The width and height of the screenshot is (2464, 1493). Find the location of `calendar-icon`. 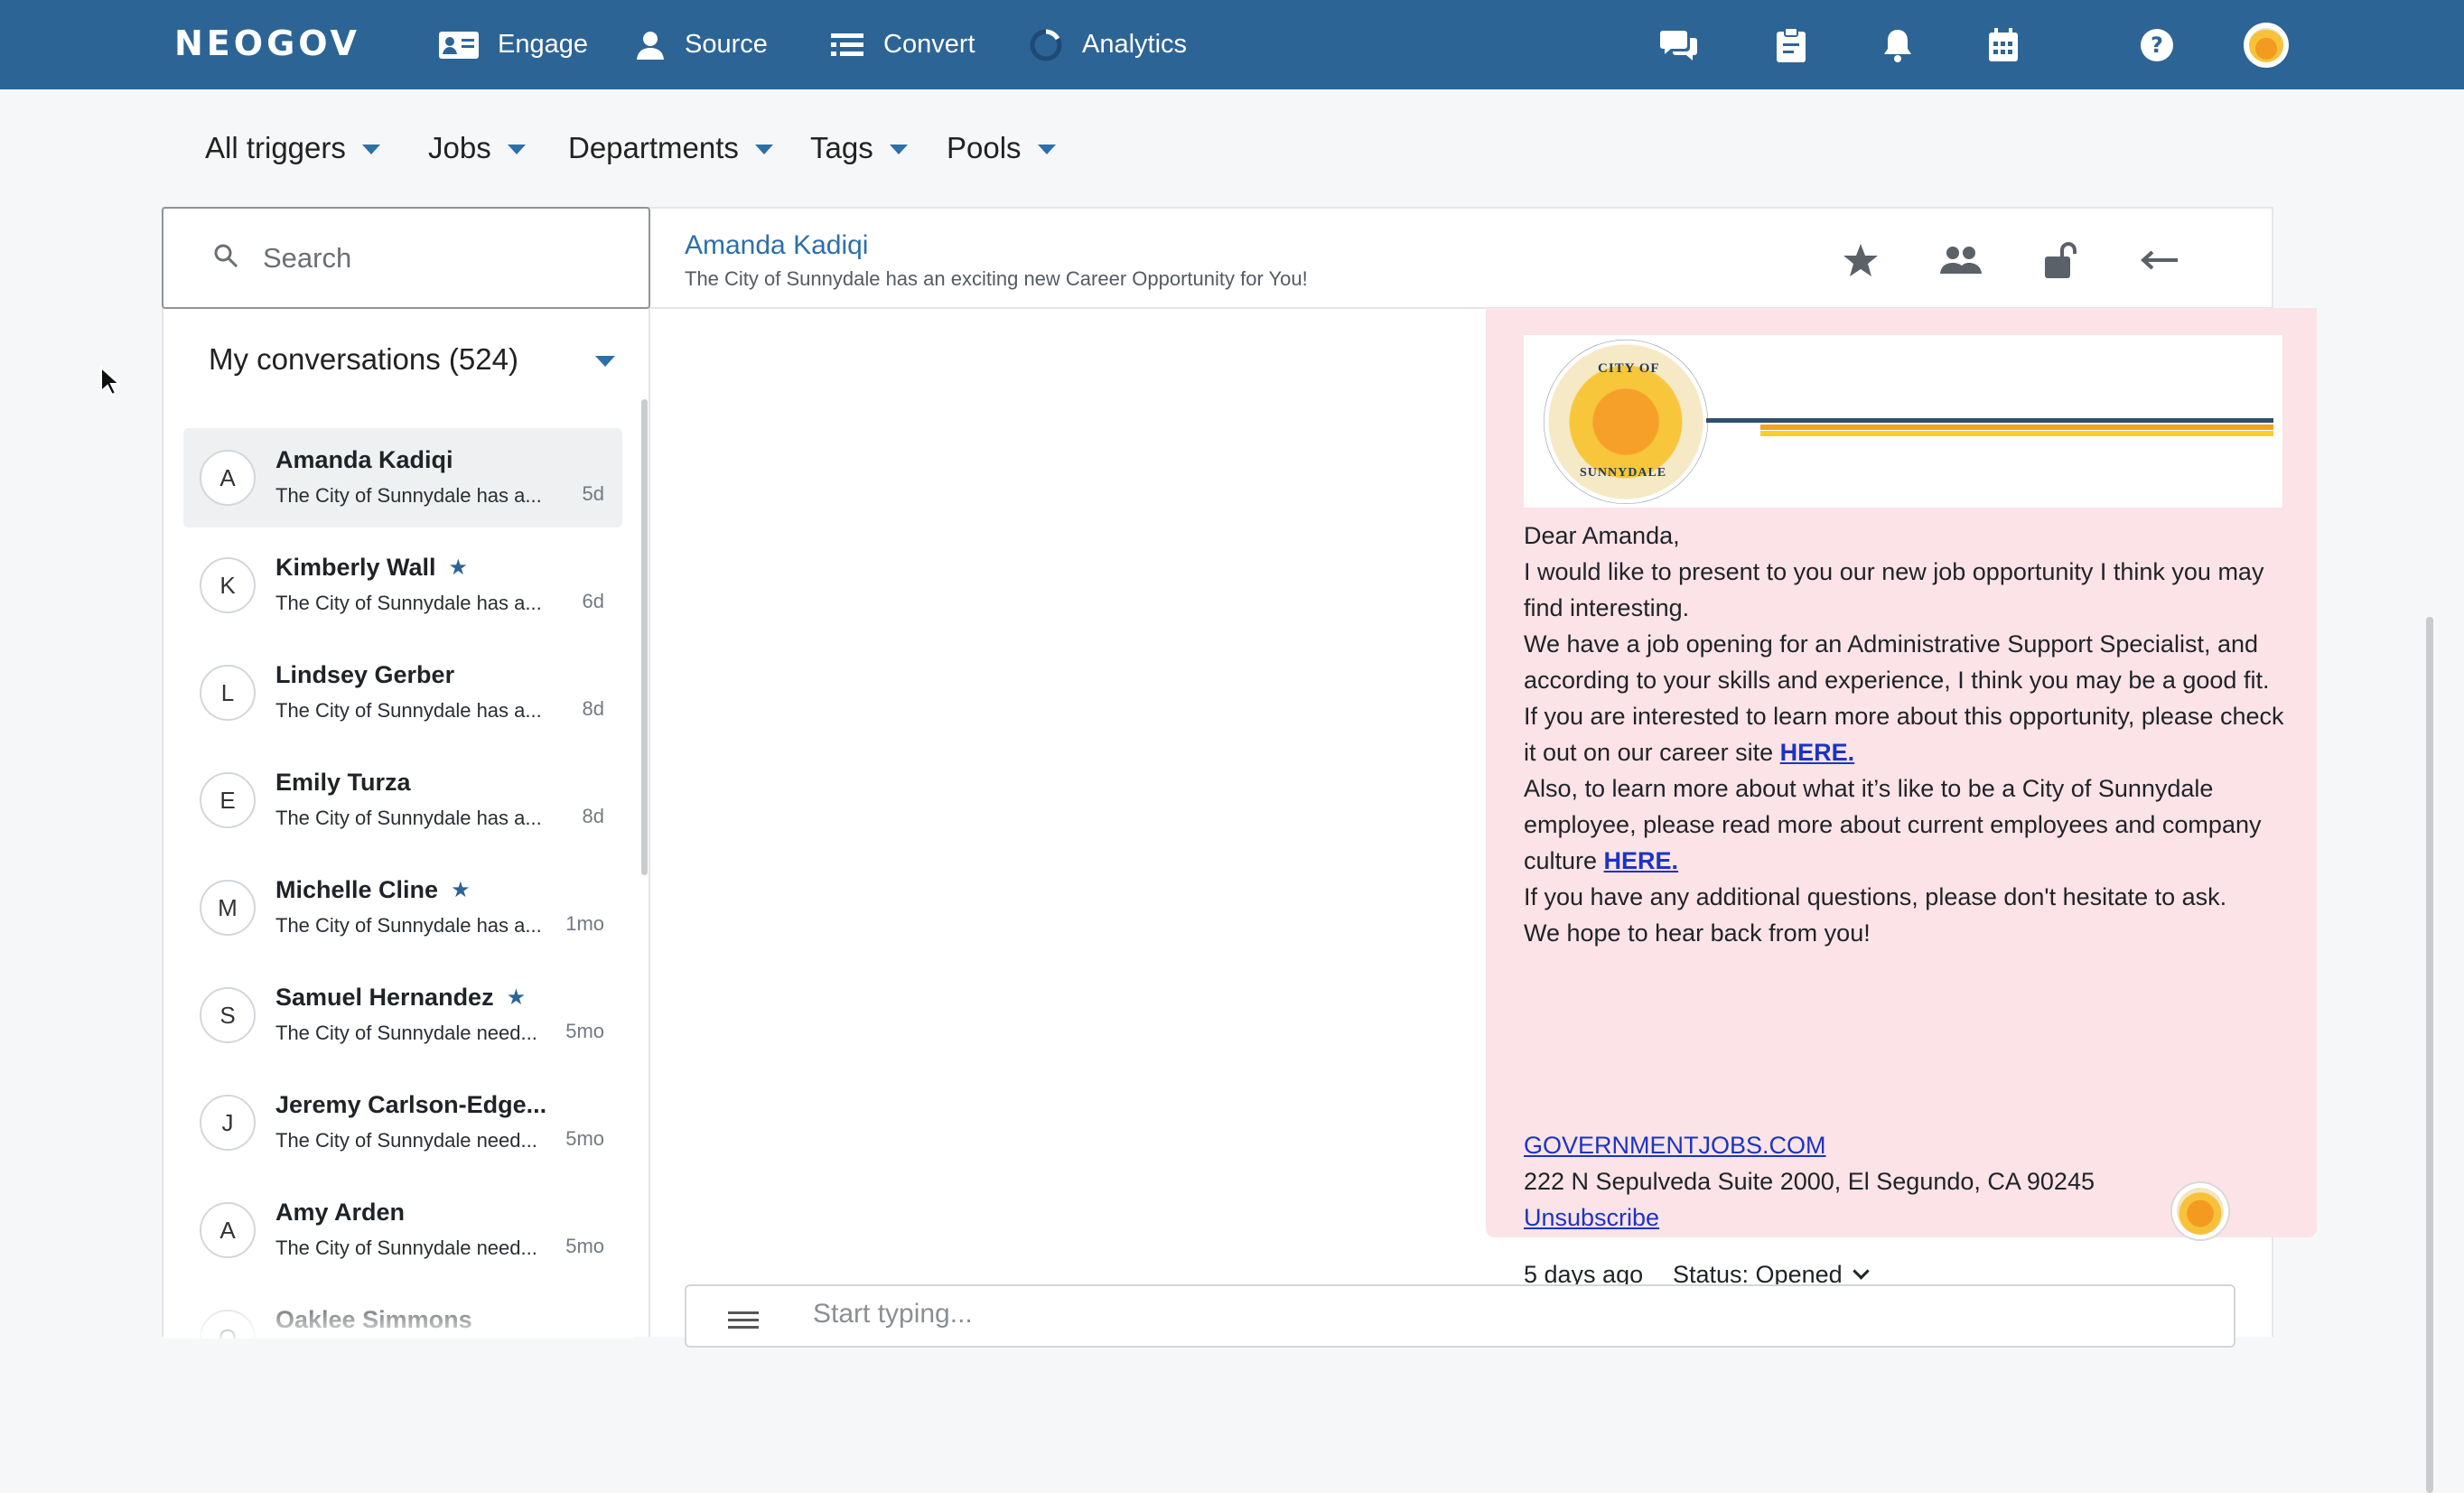

calendar-icon is located at coordinates (2003, 45).